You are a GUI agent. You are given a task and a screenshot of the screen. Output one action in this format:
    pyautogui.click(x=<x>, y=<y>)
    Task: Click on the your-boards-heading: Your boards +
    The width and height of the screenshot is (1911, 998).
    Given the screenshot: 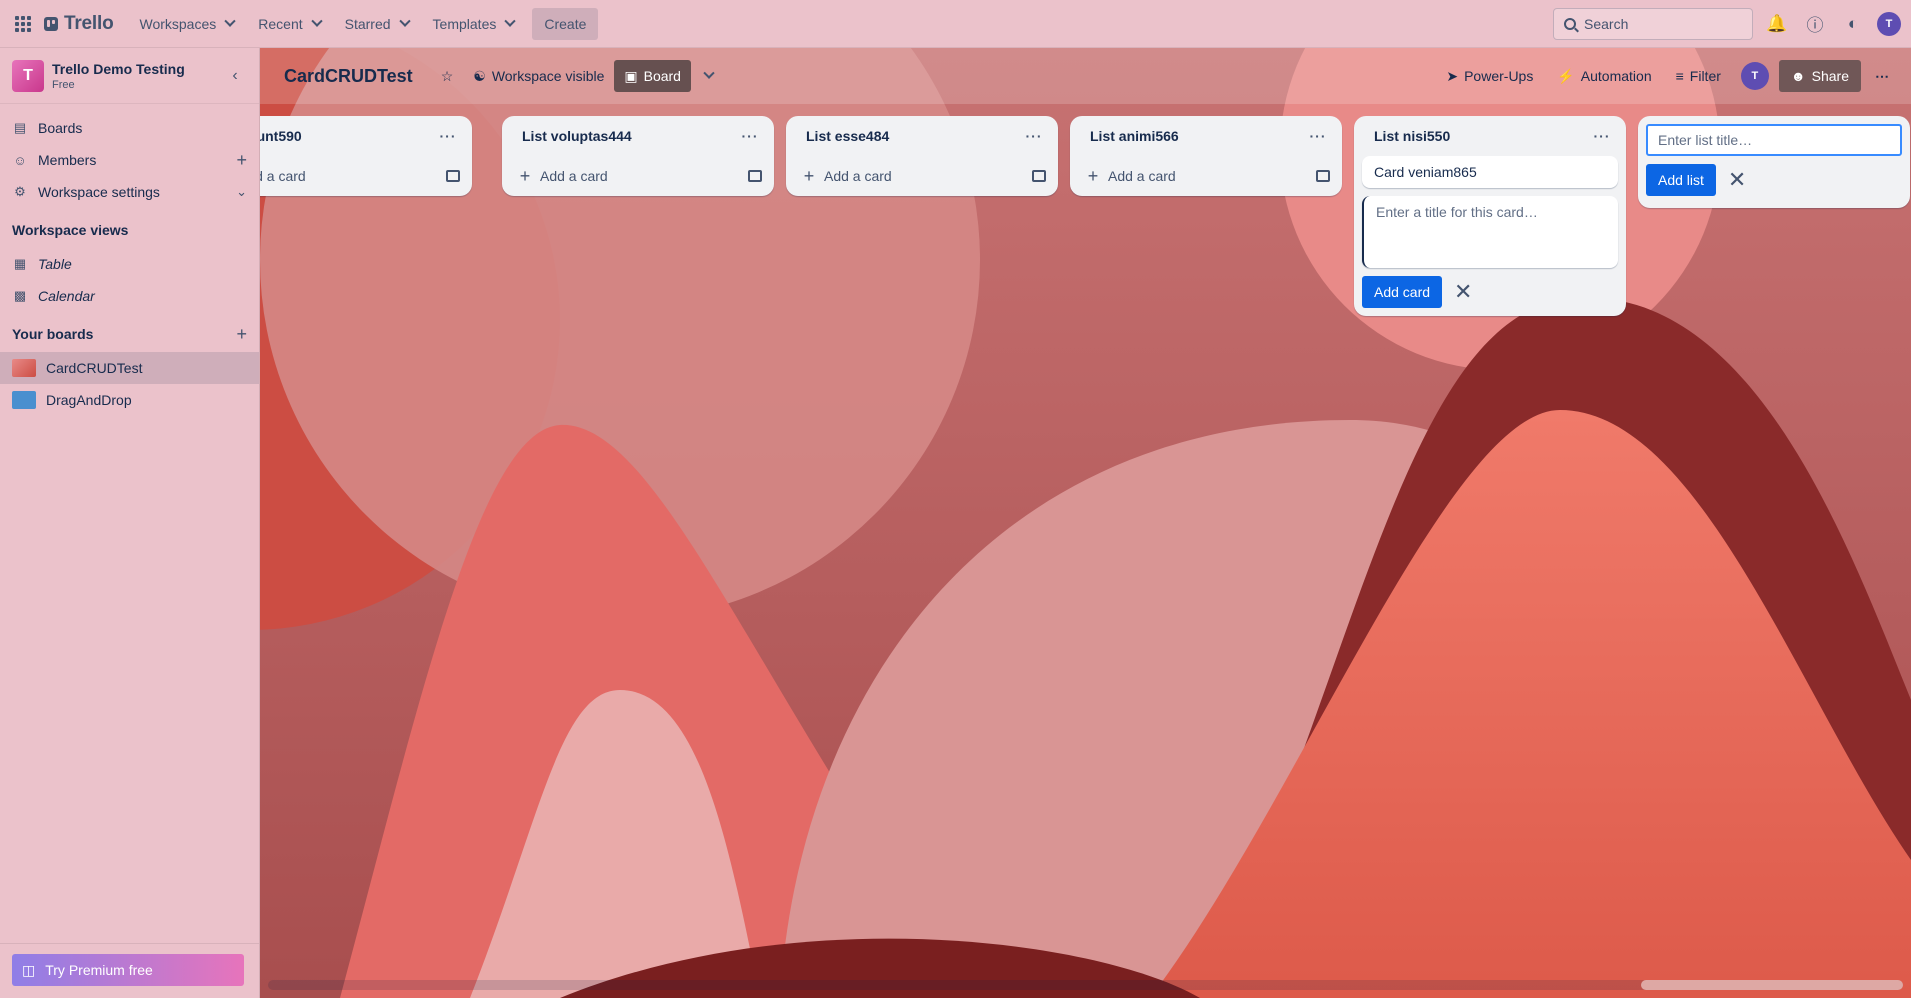 What is the action you would take?
    pyautogui.click(x=129, y=334)
    